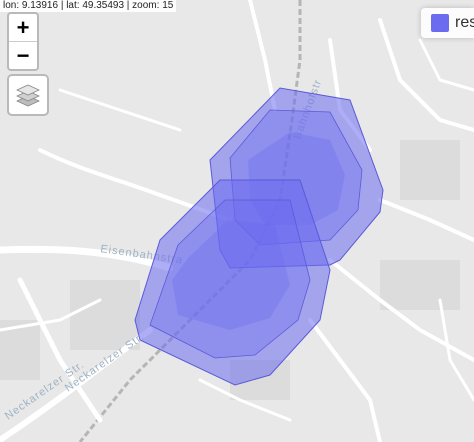 This screenshot has width=474, height=442. Describe the element at coordinates (88, 6) in the screenshot. I see `coordinate-readout: lon: 9.13916 | lat: 49.35493 | zoom: 15` at that location.